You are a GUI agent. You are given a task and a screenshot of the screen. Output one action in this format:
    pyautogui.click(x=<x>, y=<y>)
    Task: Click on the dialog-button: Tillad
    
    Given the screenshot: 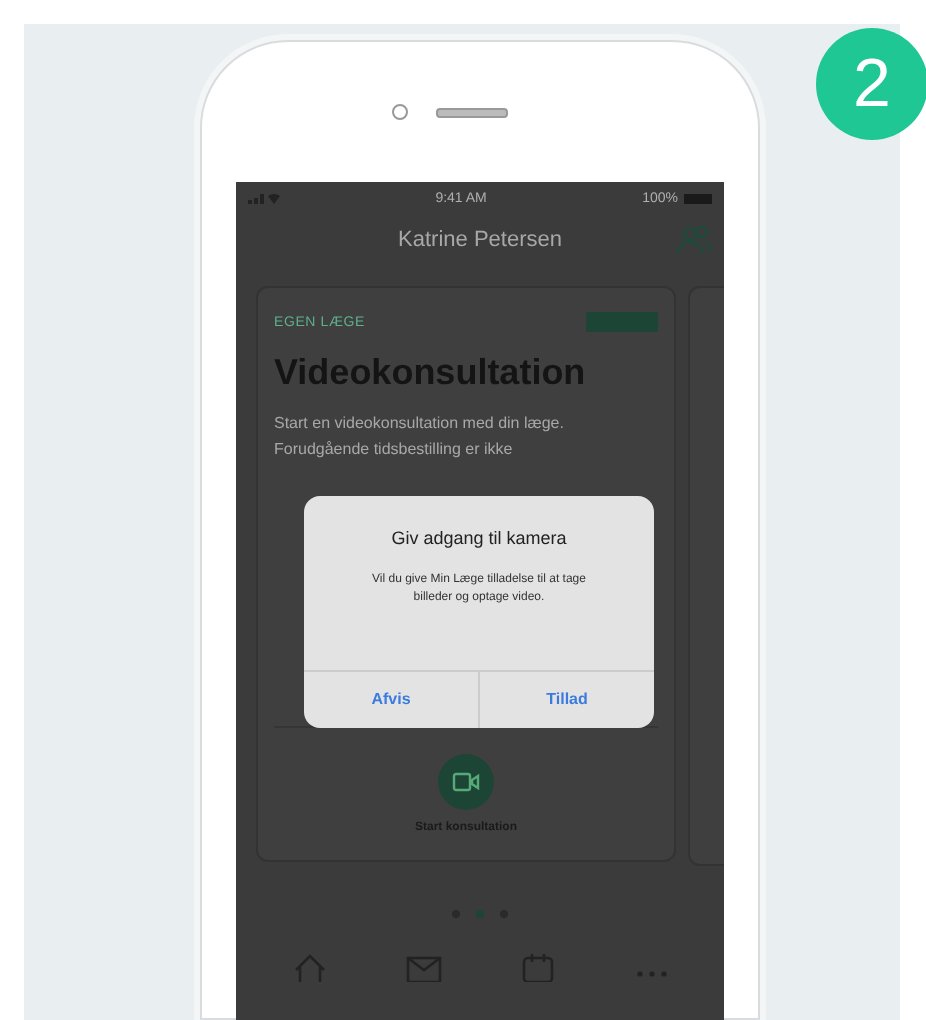 What is the action you would take?
    pyautogui.click(x=566, y=700)
    